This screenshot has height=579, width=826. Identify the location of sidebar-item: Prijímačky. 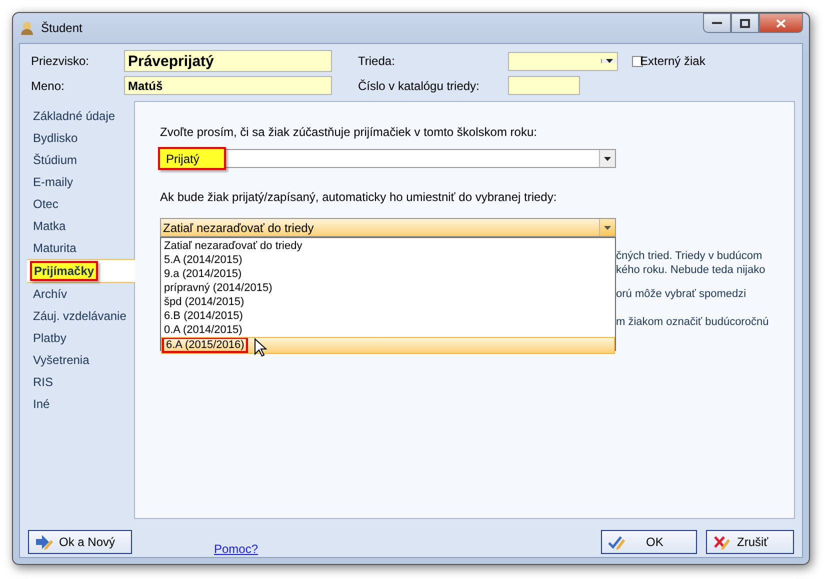
(81, 271).